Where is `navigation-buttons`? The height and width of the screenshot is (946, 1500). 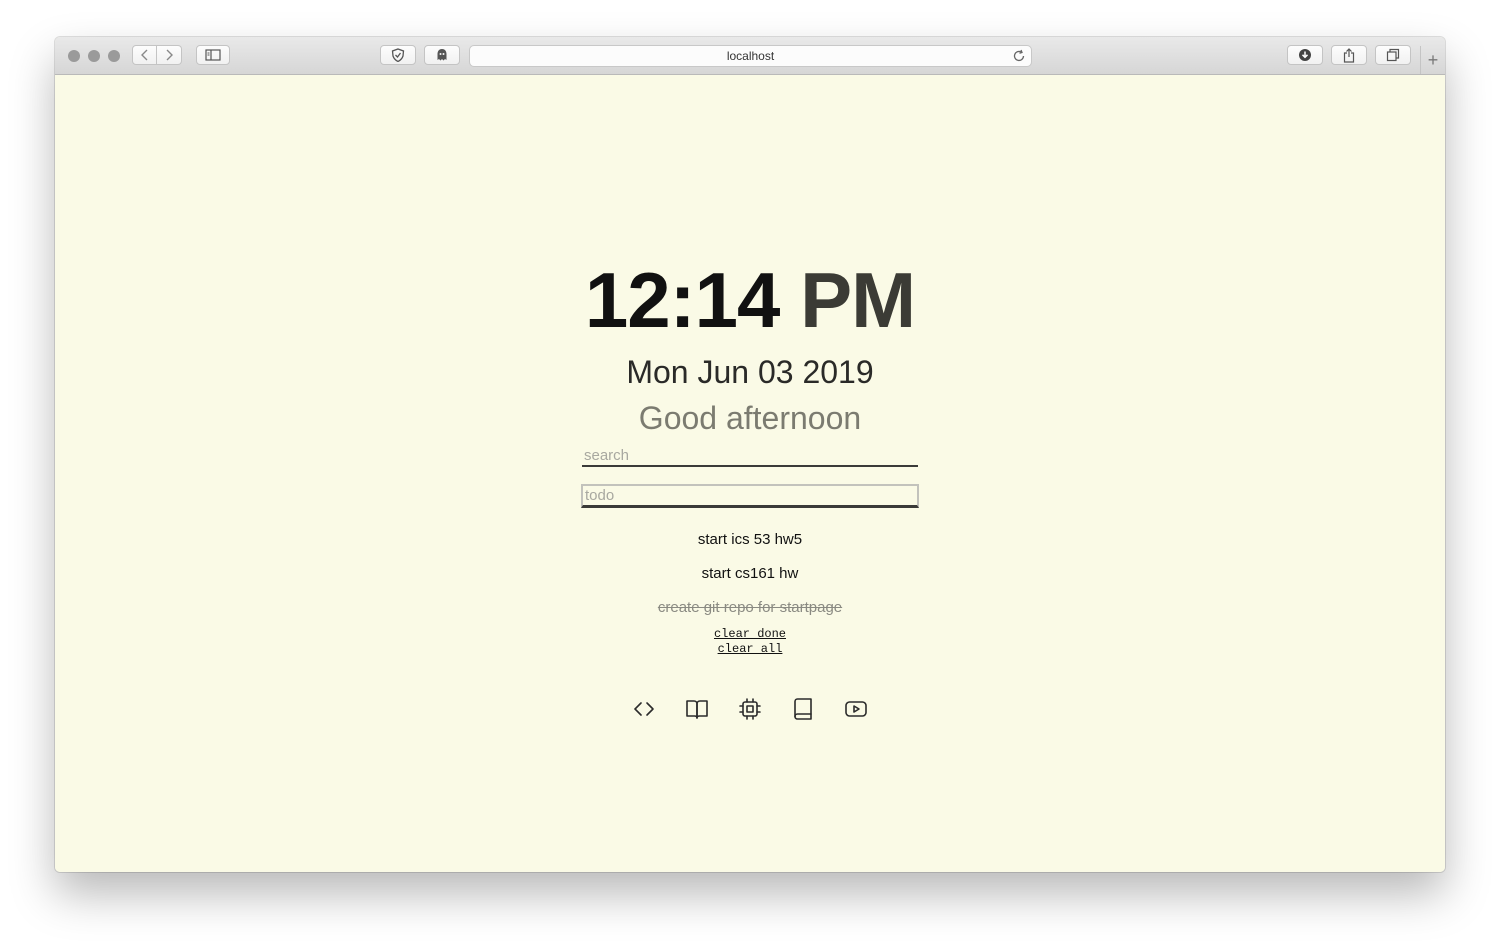 navigation-buttons is located at coordinates (157, 55).